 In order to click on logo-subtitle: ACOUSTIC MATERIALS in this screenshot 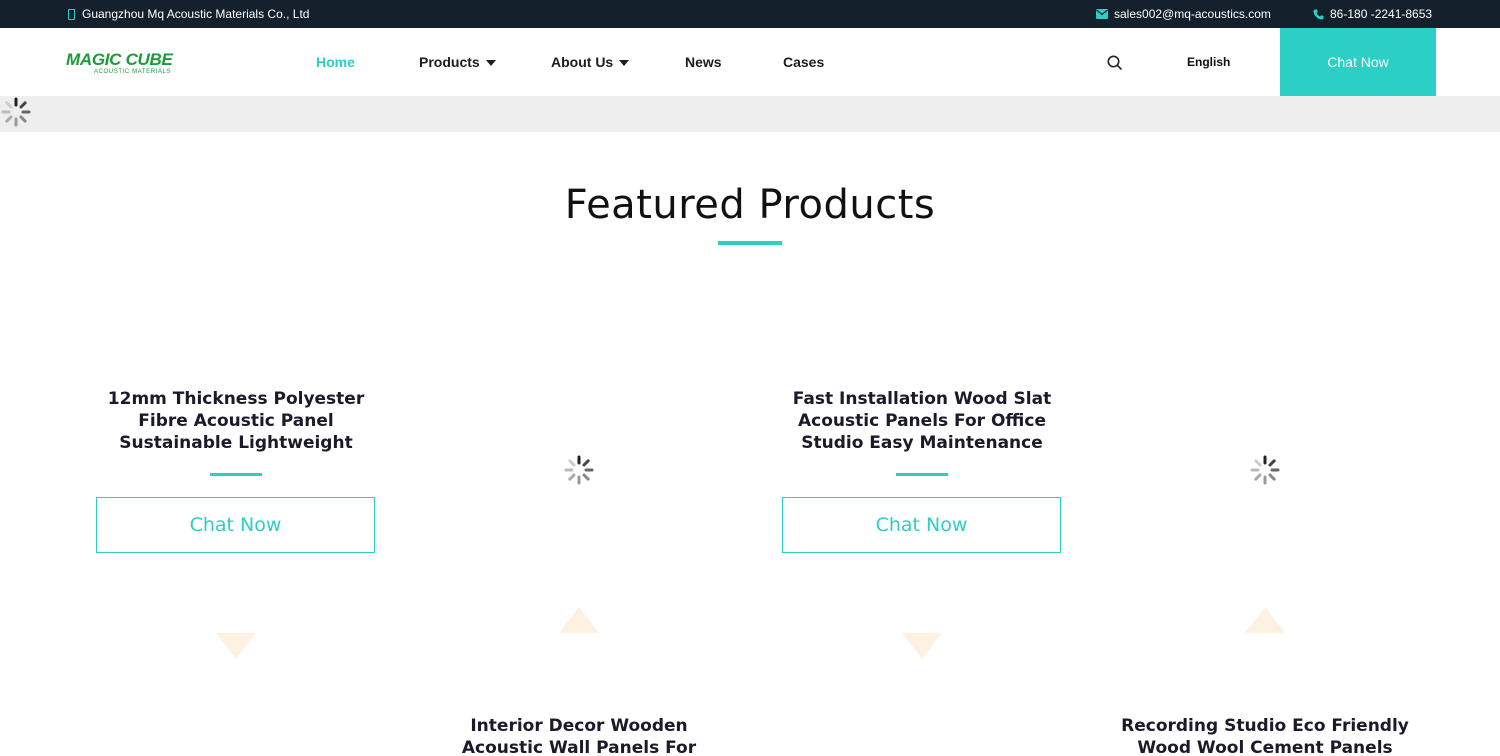, I will do `click(133, 72)`.